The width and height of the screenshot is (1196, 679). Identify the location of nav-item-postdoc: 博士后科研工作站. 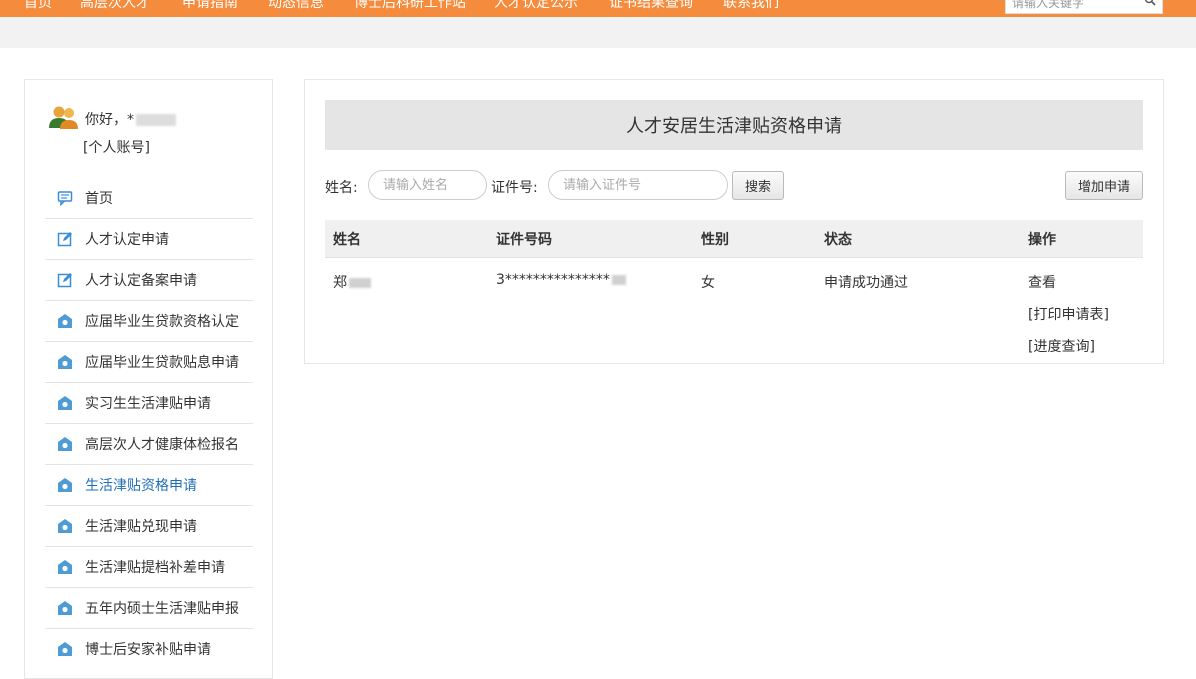
(410, 6).